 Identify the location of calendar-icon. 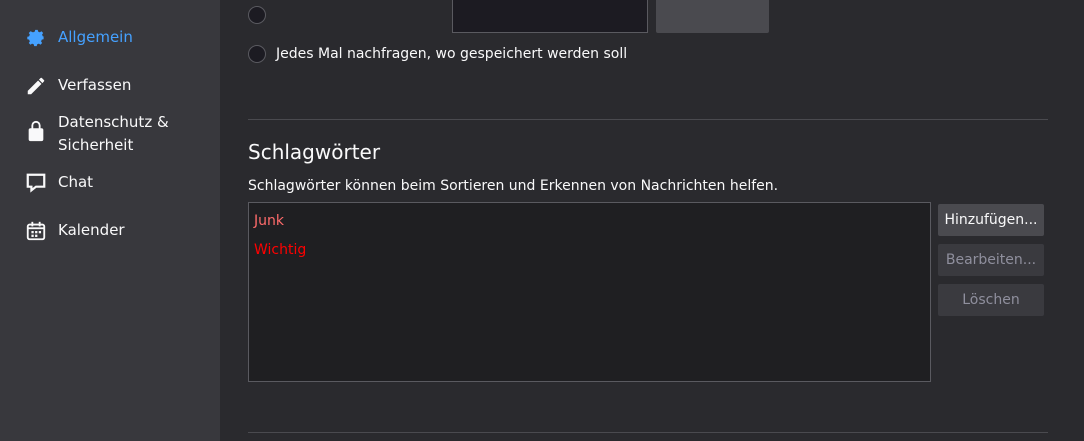
(36, 231).